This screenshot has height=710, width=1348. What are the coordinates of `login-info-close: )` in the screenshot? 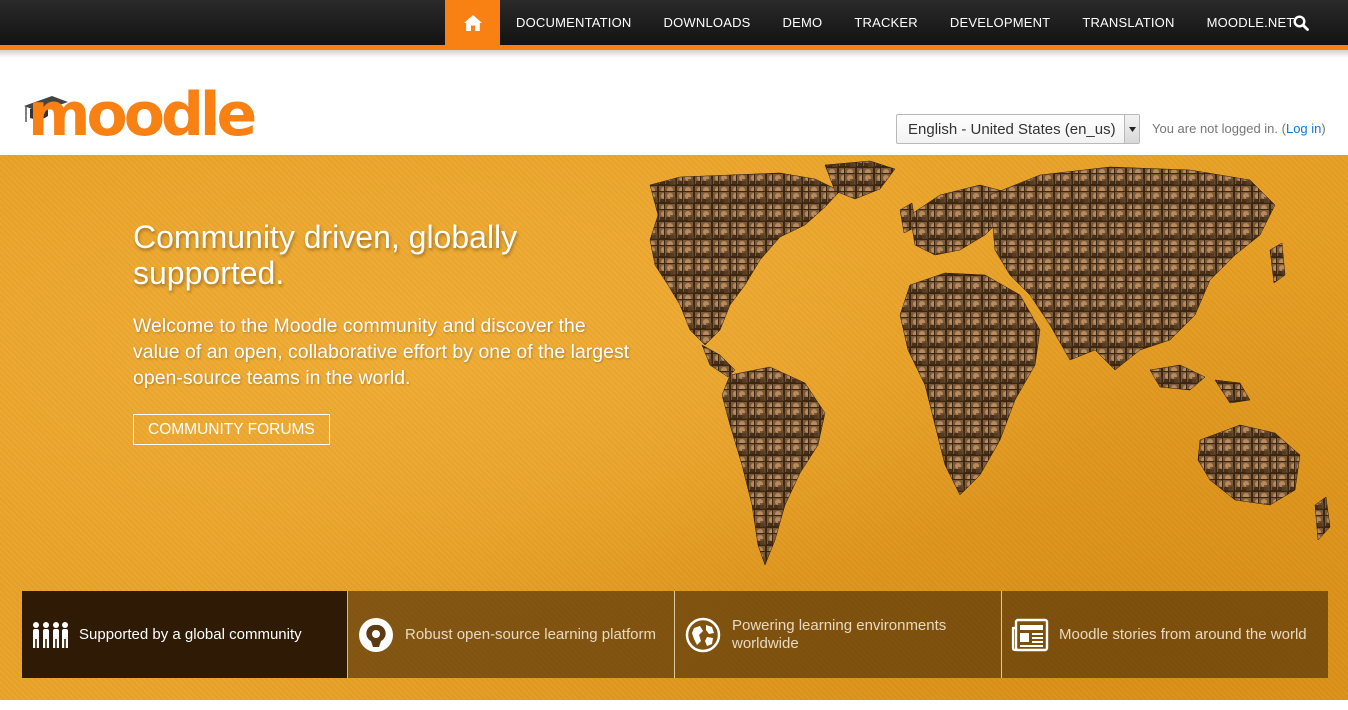 It's located at (1323, 128).